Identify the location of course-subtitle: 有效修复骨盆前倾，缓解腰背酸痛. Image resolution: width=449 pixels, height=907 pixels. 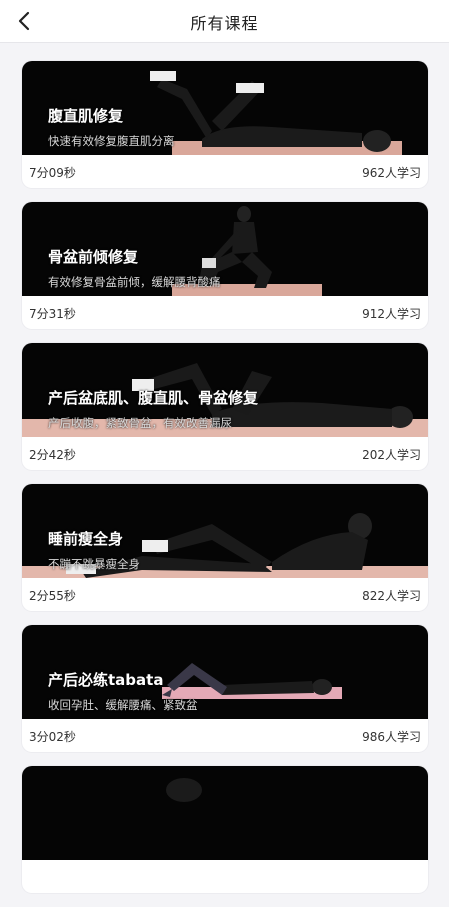
(134, 282).